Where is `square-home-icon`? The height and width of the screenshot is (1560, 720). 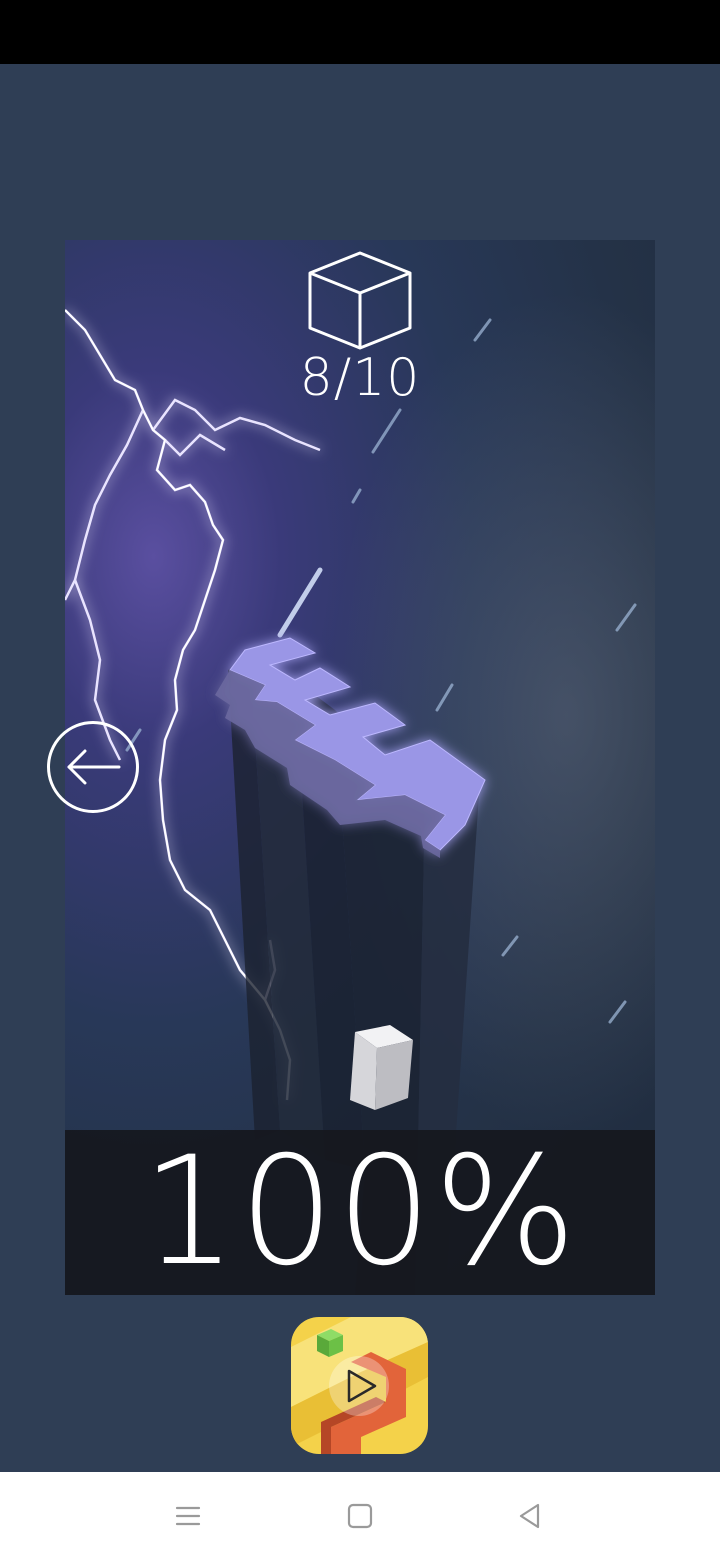
square-home-icon is located at coordinates (360, 1516).